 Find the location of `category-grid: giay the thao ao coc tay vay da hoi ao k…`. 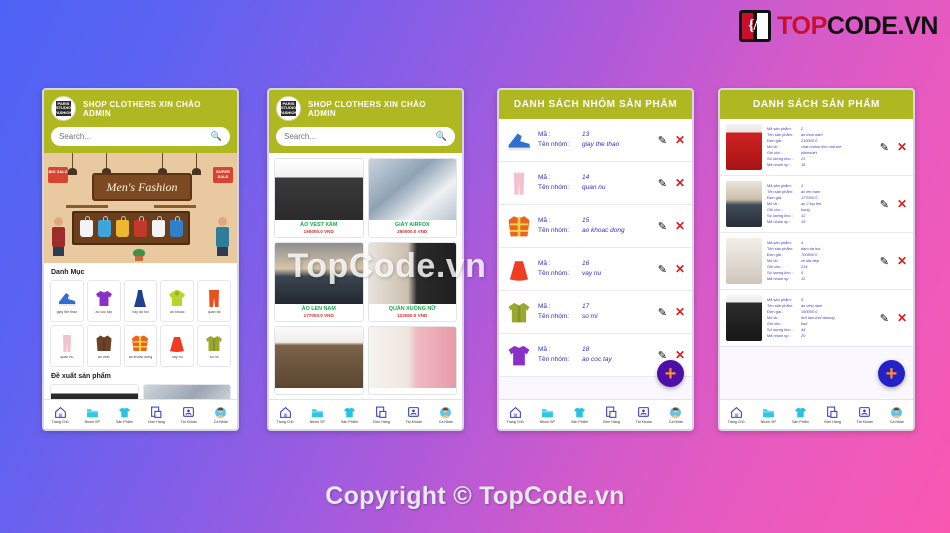

category-grid: giay the thao ao coc tay vay da hoi ao k… is located at coordinates (140, 323).